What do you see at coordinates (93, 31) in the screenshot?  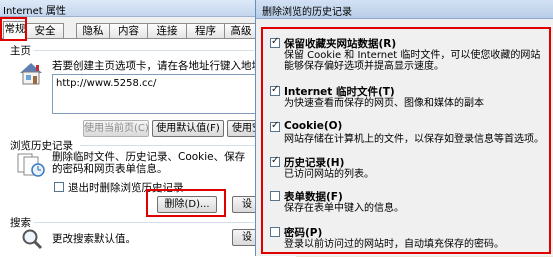 I see `tab-privacy: 隐私` at bounding box center [93, 31].